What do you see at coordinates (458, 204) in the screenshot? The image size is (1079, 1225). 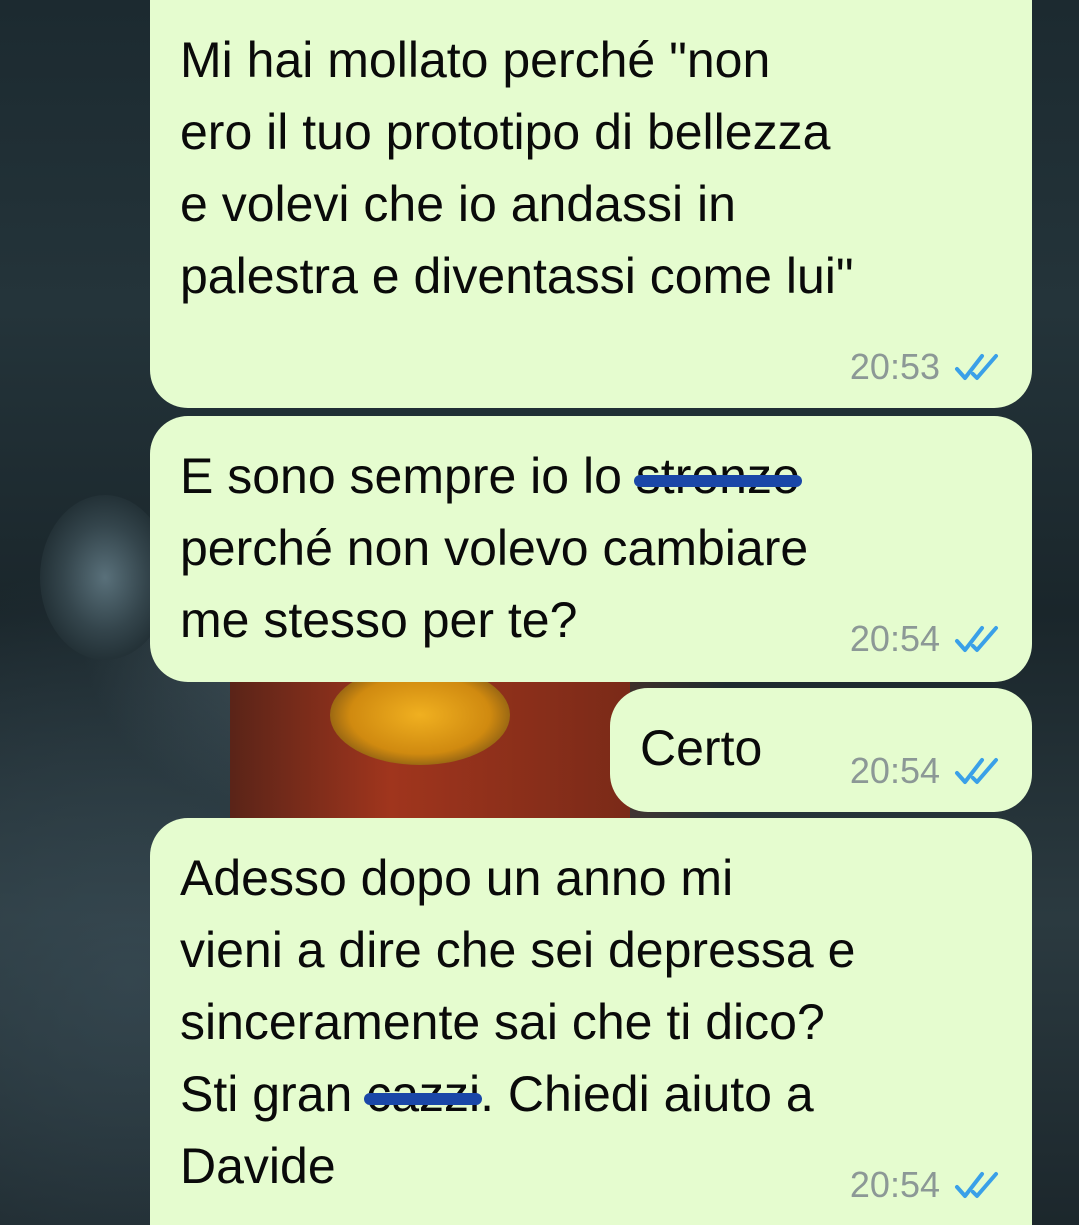 I see `message-line: e volevi che io andassi in` at bounding box center [458, 204].